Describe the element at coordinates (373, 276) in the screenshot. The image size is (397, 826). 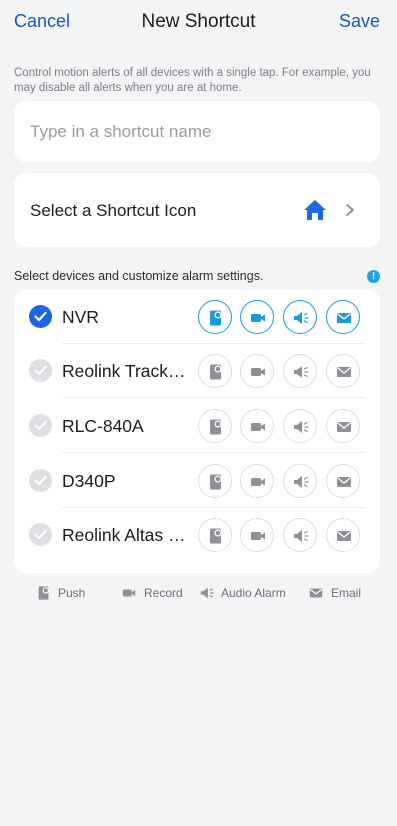
I see `info-icon: !` at that location.